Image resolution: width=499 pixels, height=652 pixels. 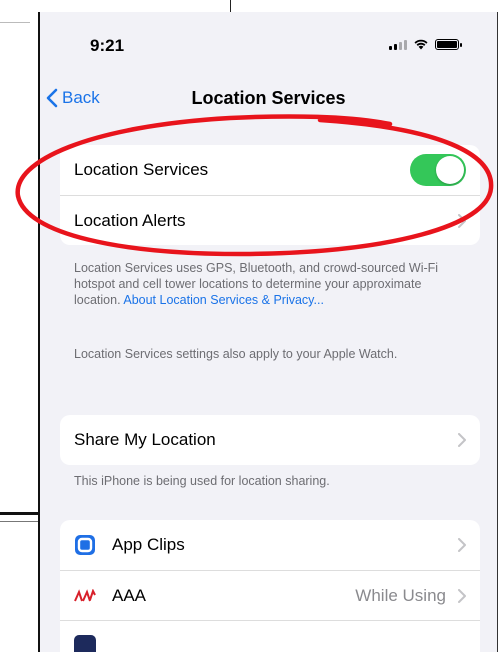 I want to click on app-clips-icon, so click(x=85, y=545).